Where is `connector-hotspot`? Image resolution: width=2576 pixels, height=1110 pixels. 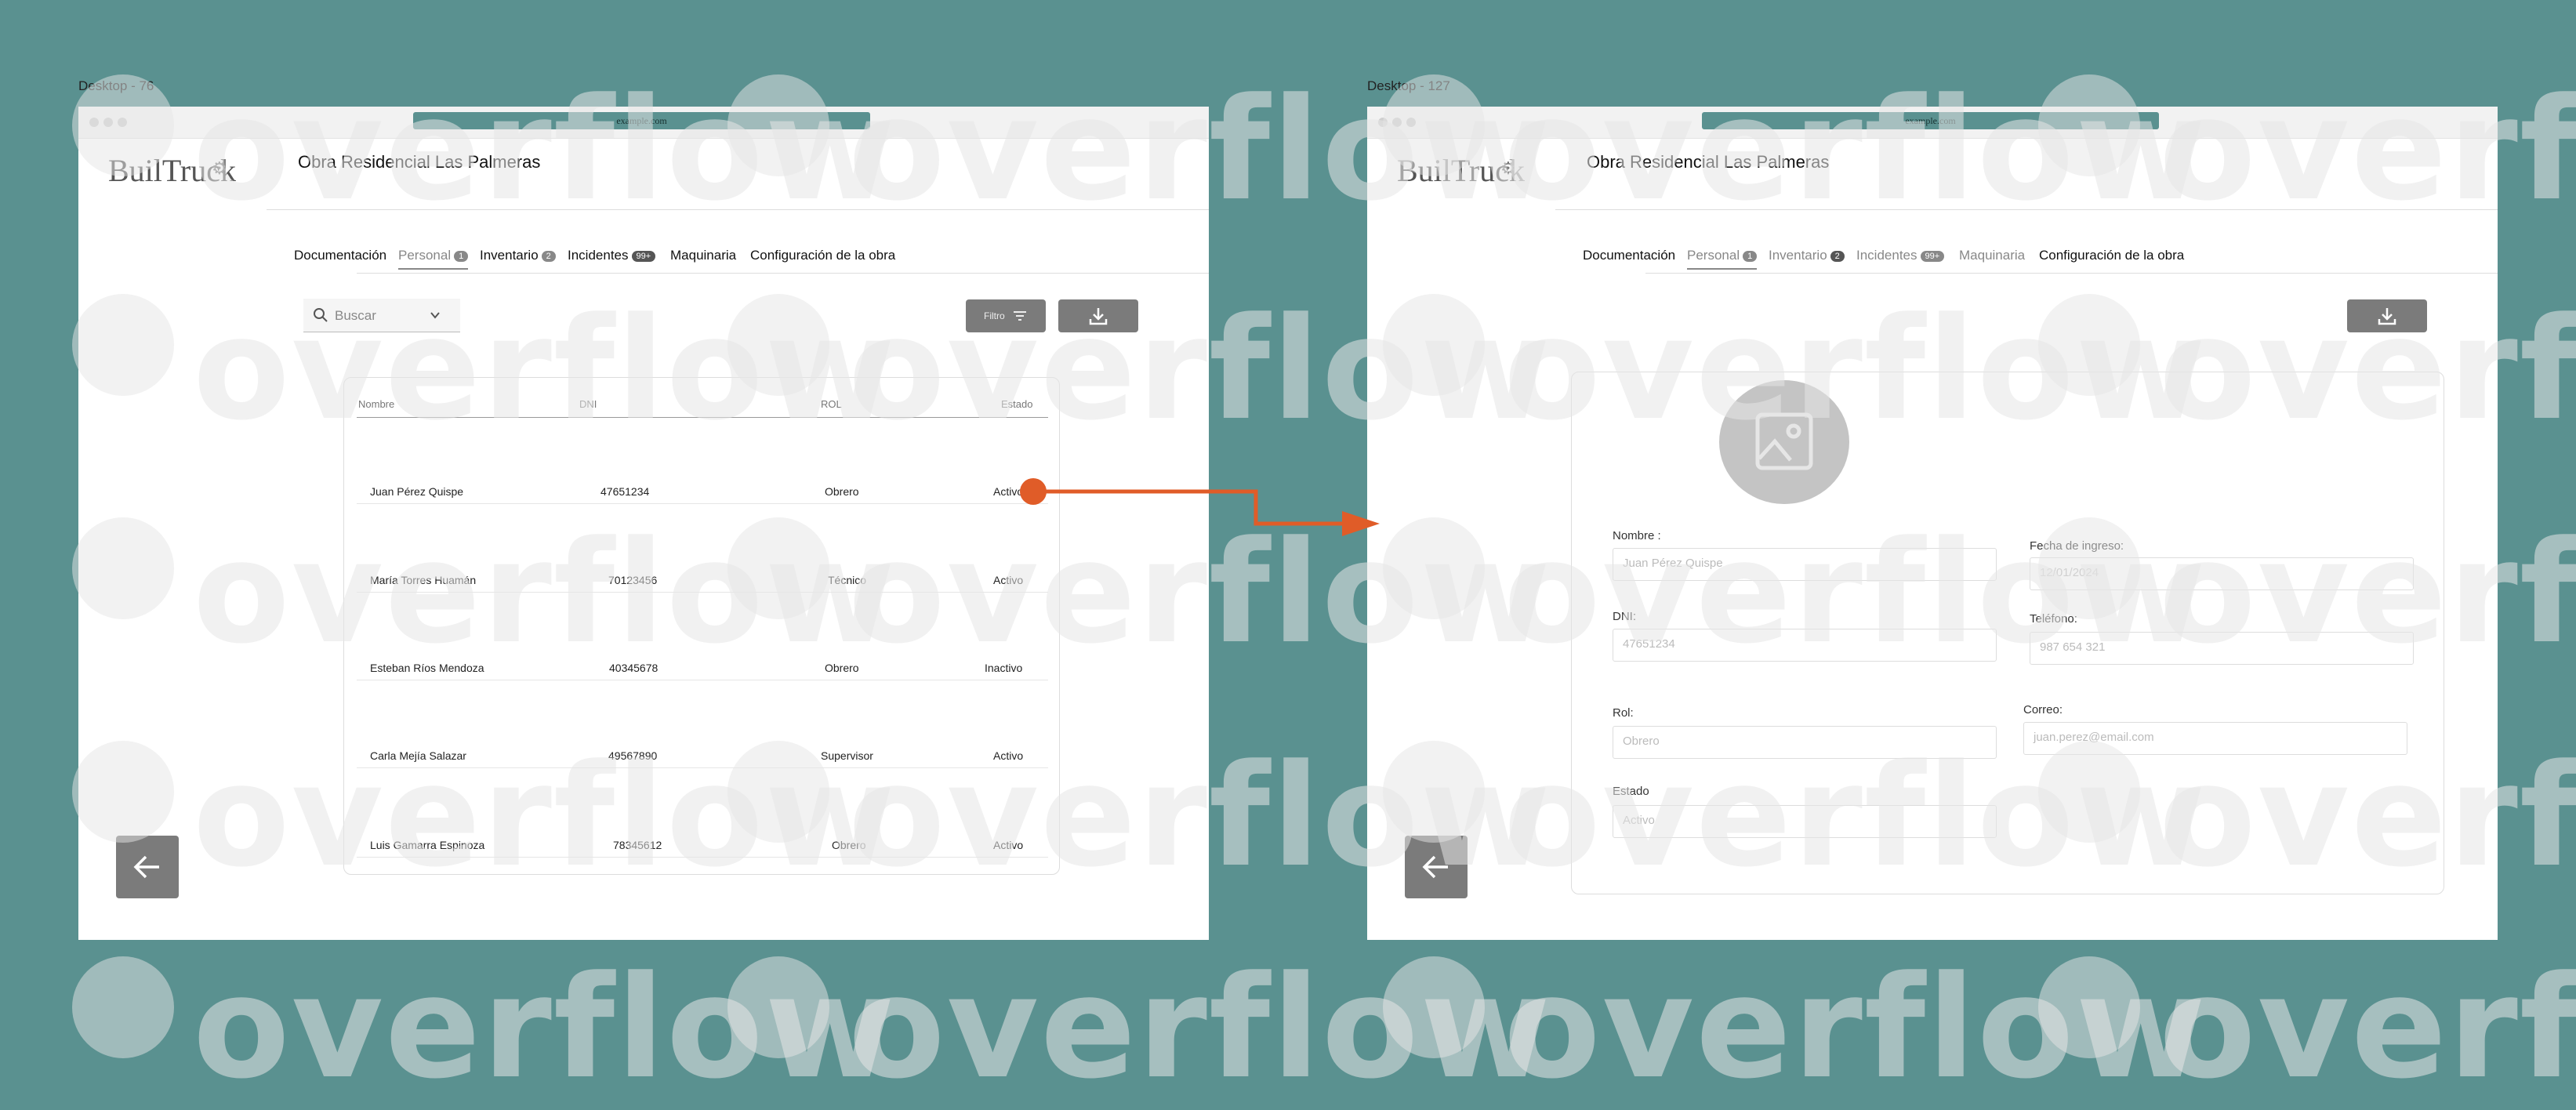 connector-hotspot is located at coordinates (1034, 492).